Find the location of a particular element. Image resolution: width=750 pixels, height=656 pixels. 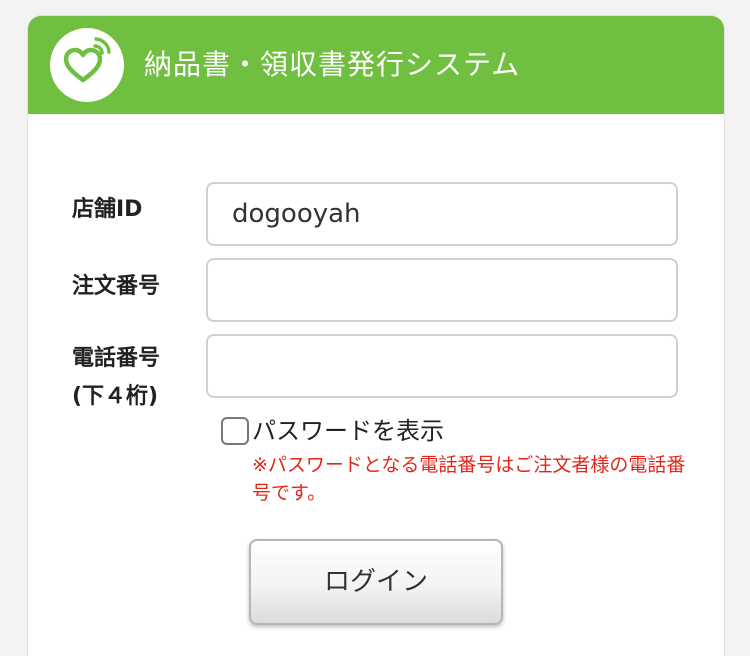

show-password-label: パスワードを表示 is located at coordinates (348, 431).